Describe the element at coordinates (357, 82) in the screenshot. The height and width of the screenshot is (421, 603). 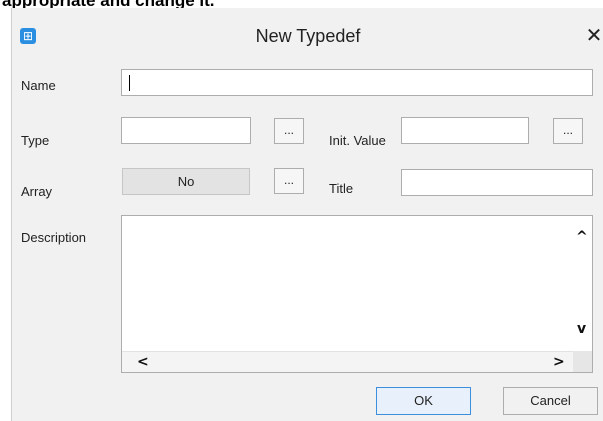
I see `name-field` at that location.